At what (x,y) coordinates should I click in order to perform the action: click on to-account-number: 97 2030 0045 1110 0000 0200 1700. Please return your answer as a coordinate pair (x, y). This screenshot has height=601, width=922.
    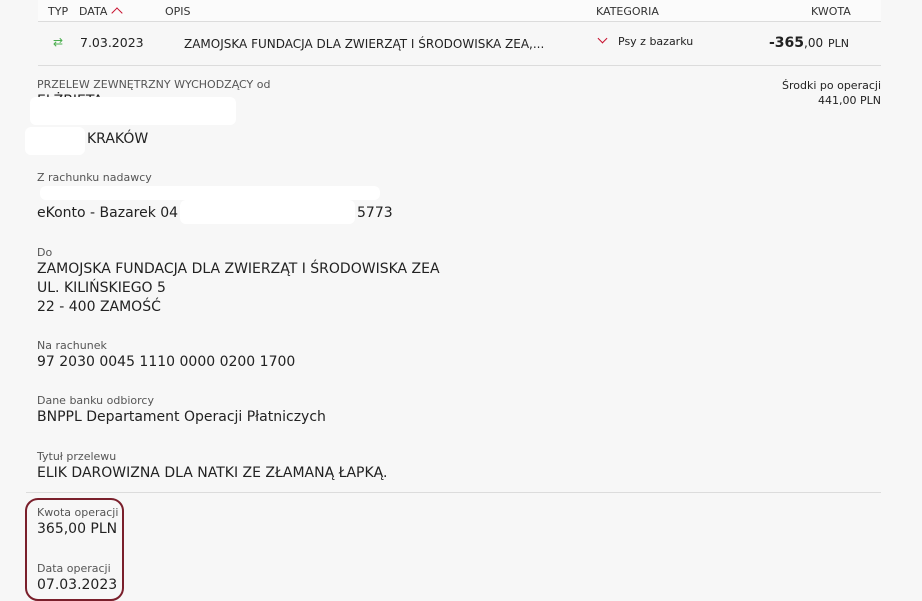
    Looking at the image, I should click on (166, 362).